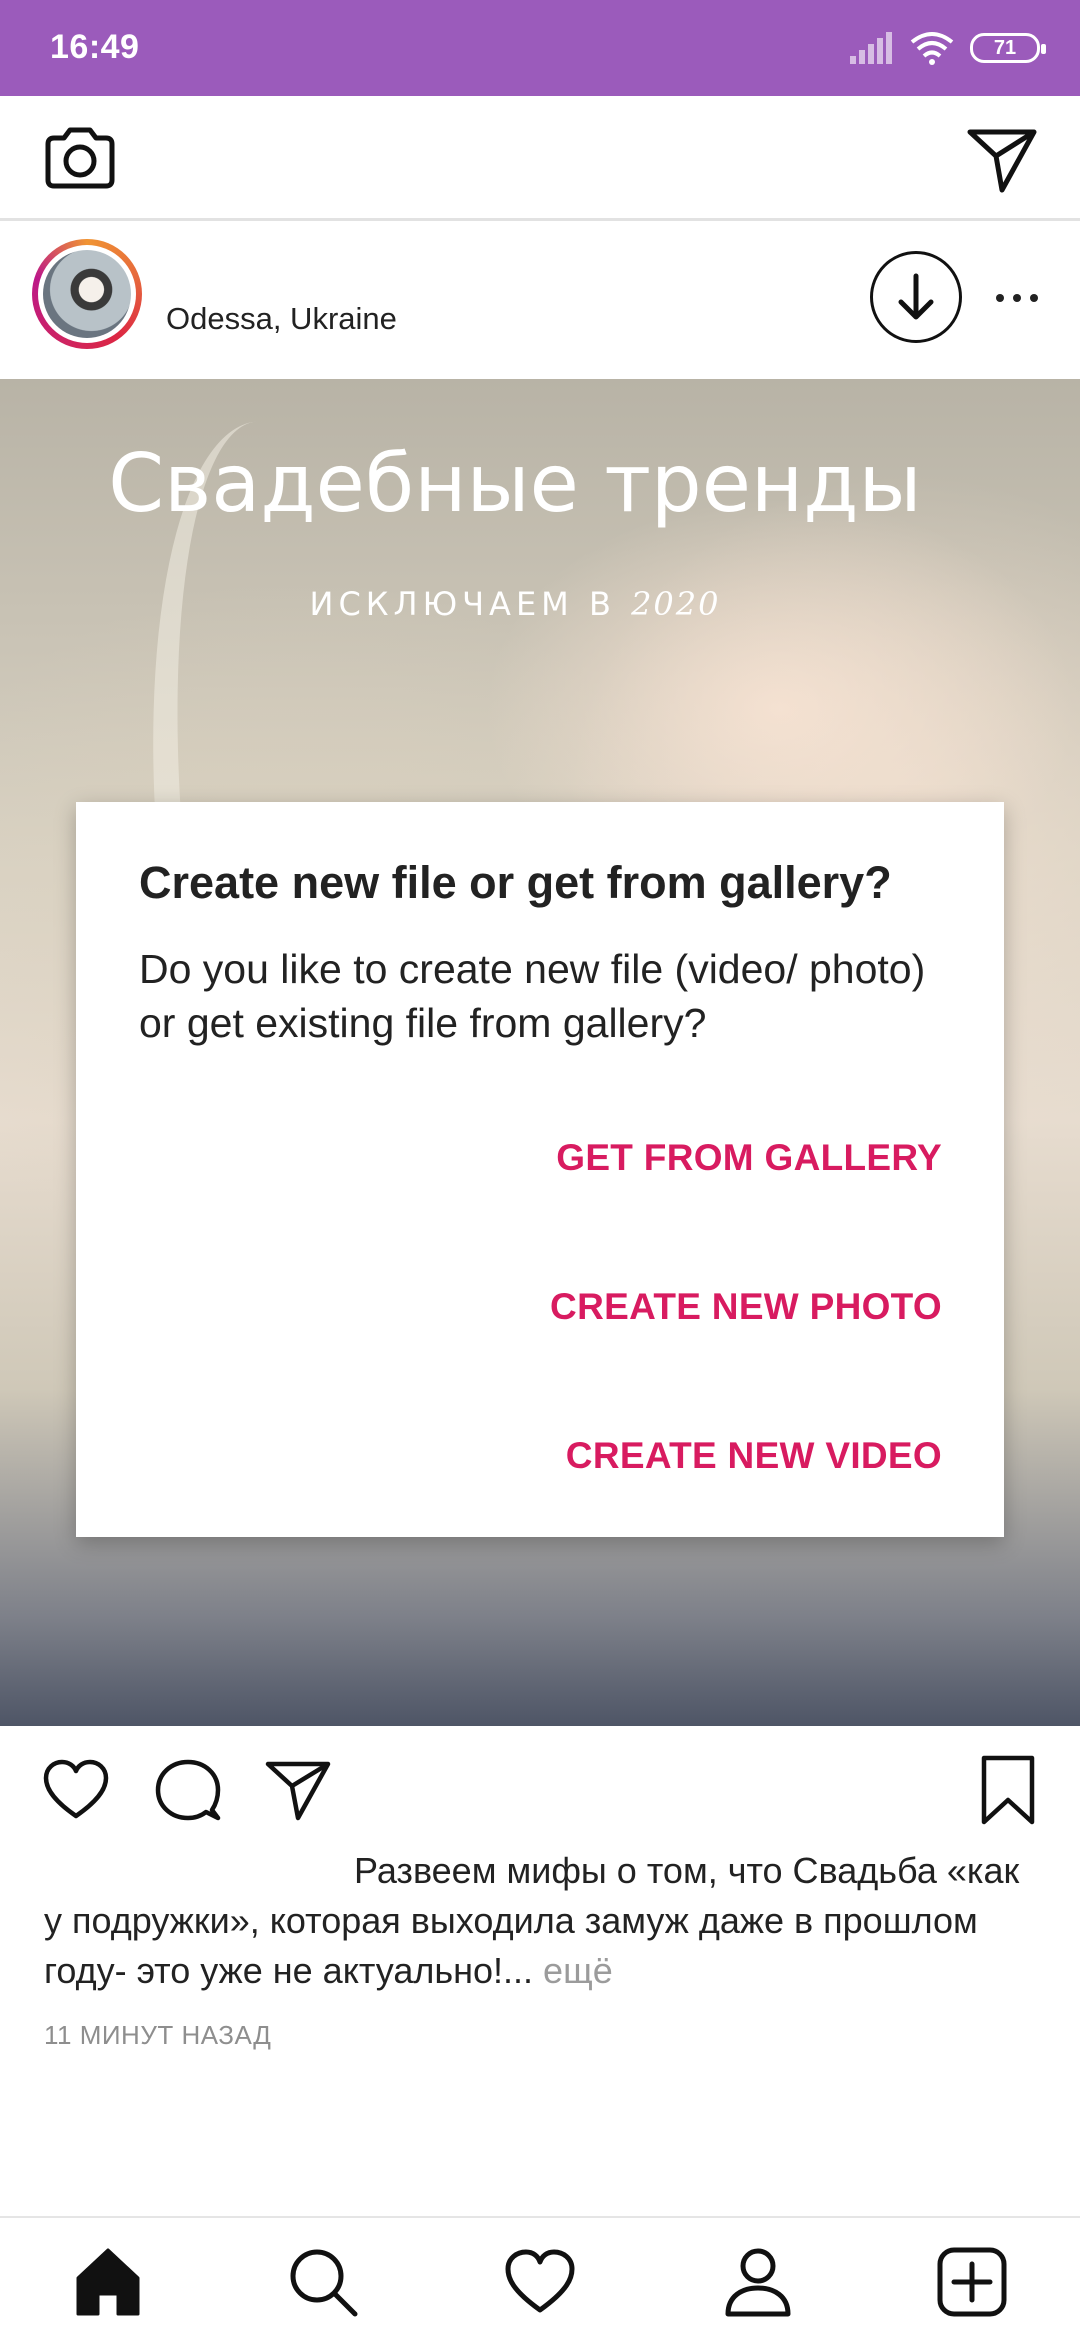 The height and width of the screenshot is (2342, 1080). I want to click on status-icons: 71, so click(948, 48).